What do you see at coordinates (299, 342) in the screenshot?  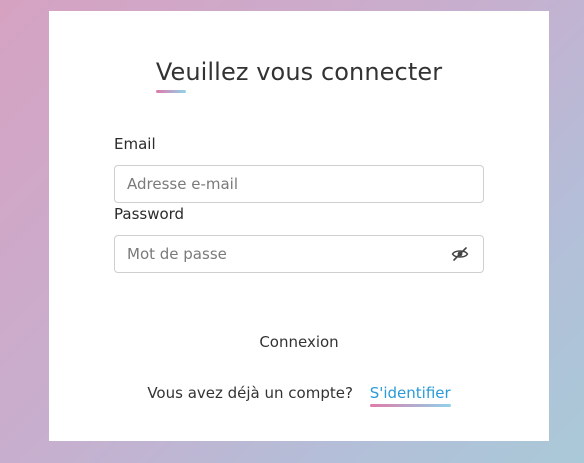 I see `connexion-button: Connexion` at bounding box center [299, 342].